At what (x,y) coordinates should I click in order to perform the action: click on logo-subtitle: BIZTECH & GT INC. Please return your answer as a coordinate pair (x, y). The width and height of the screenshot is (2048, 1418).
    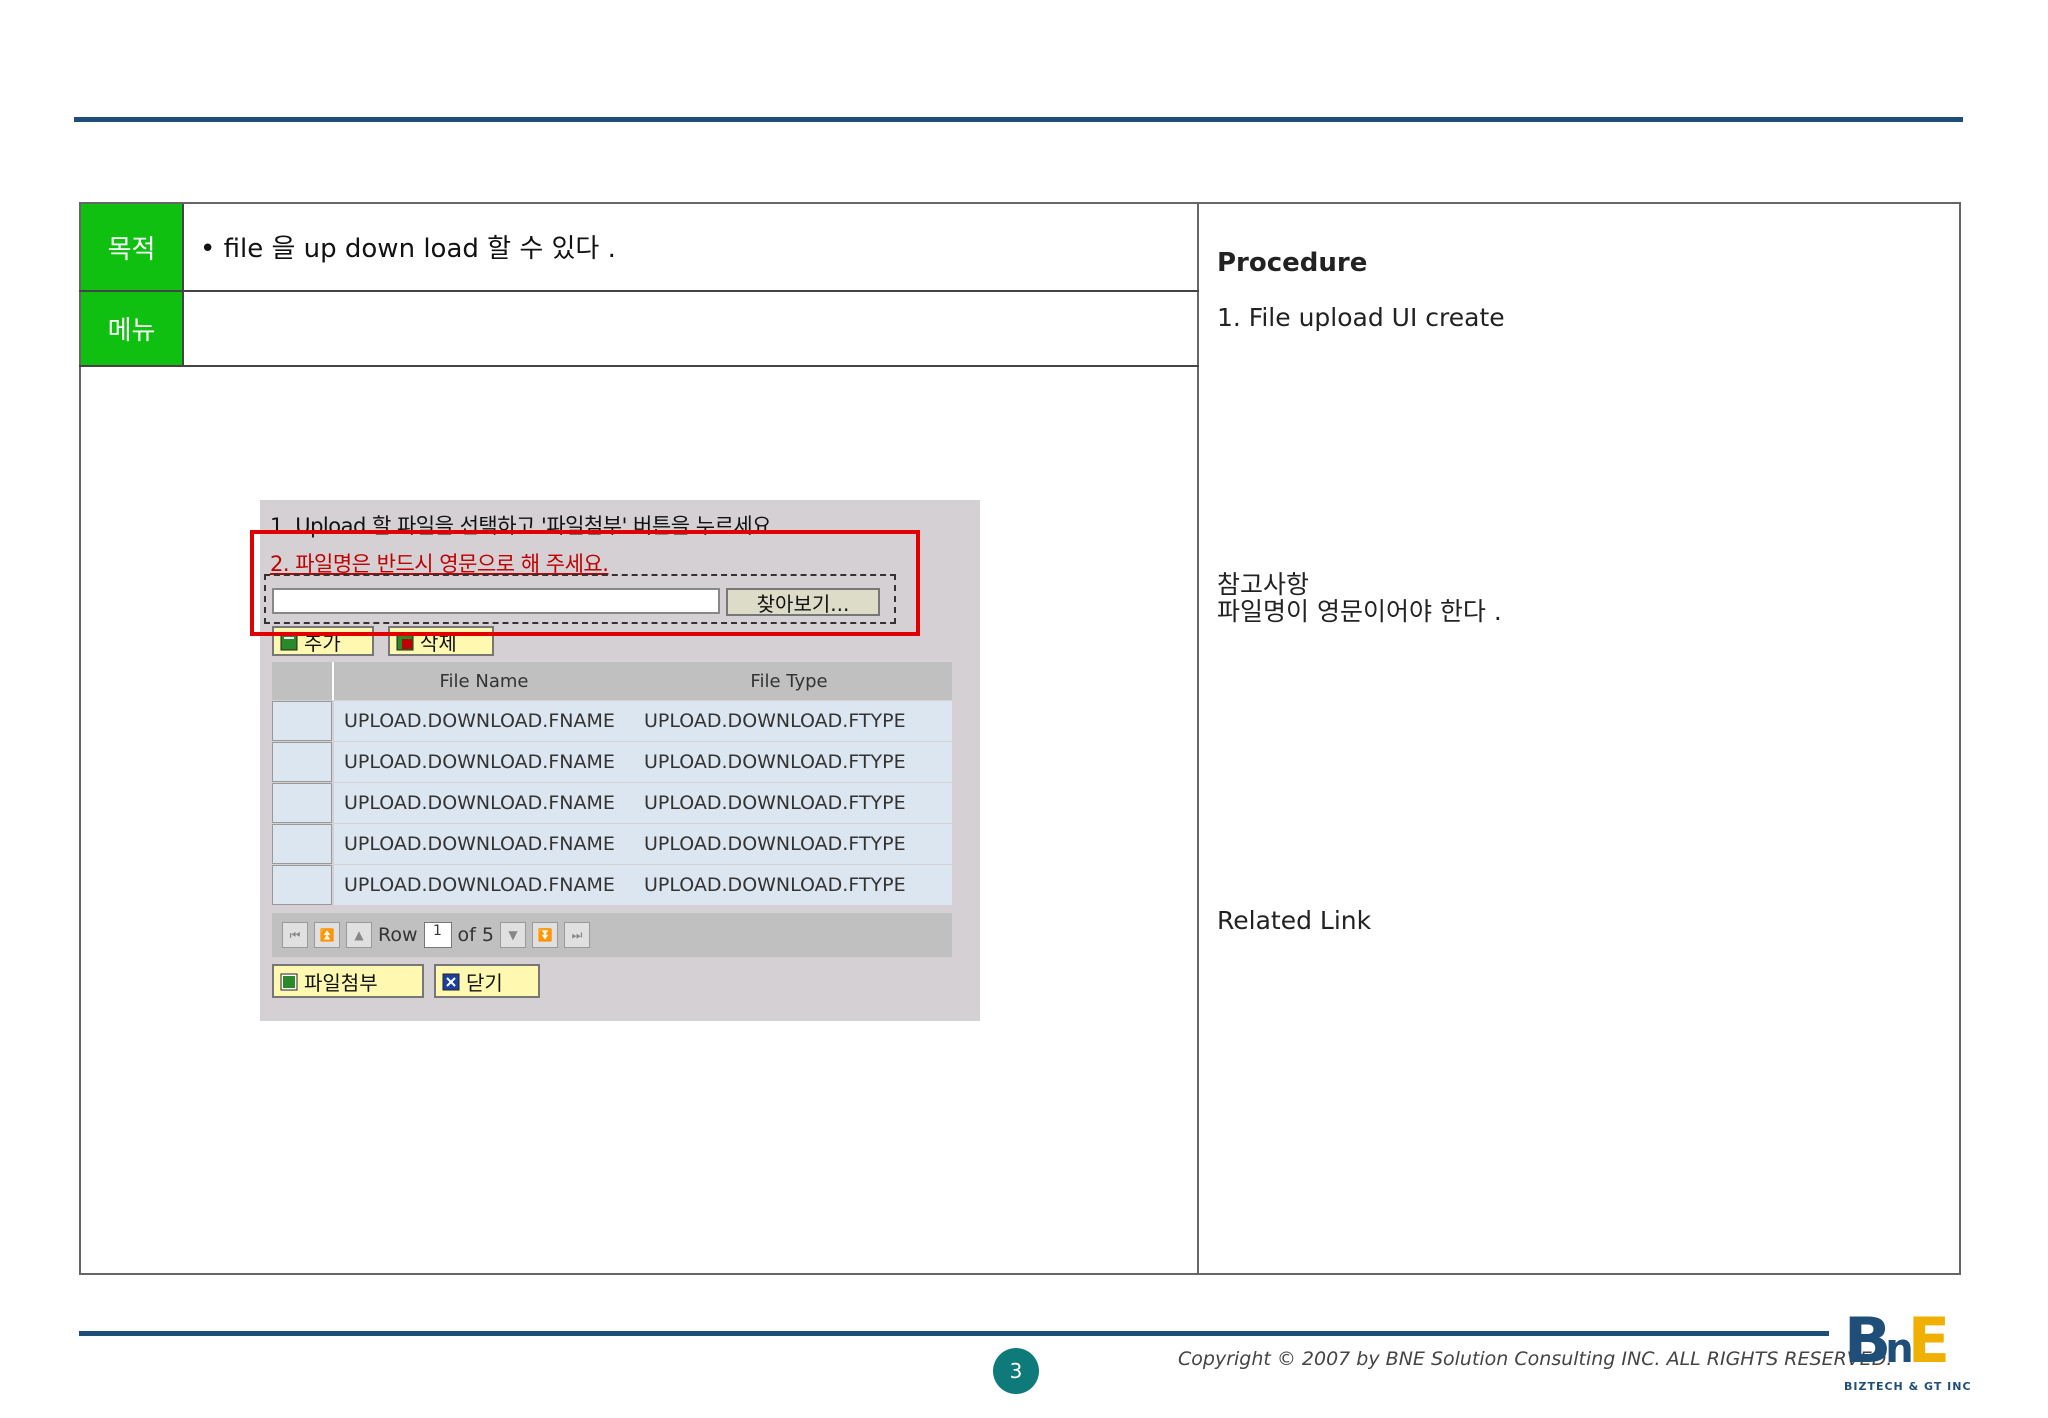
    Looking at the image, I should click on (1908, 1386).